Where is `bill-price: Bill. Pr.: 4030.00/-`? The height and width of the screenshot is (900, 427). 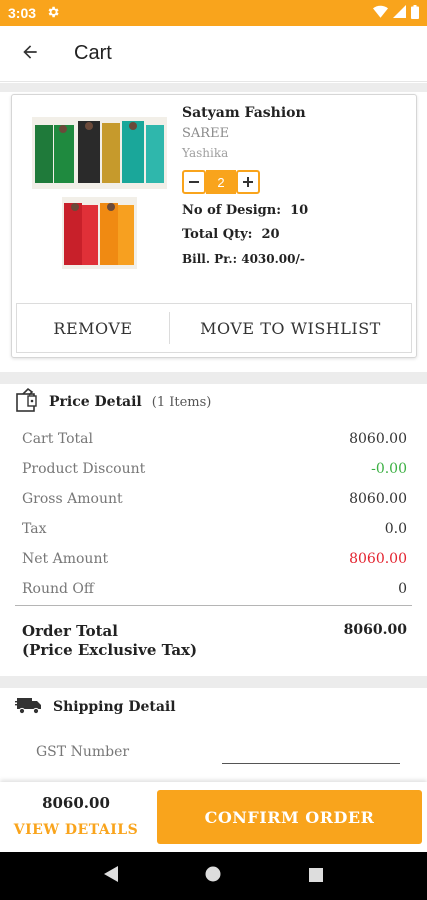
bill-price: Bill. Pr.: 4030.00/- is located at coordinates (294, 259).